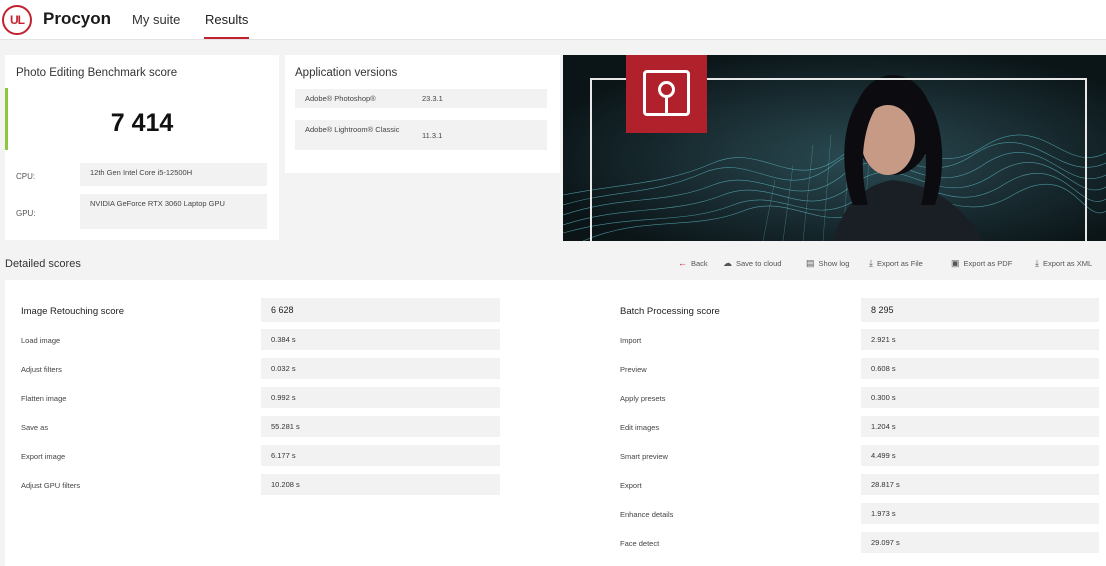 The height and width of the screenshot is (566, 1106). Describe the element at coordinates (980, 339) in the screenshot. I see `list-item-value: 2.921 s` at that location.